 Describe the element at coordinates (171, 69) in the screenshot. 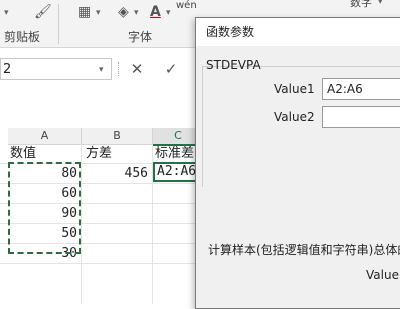

I see `confirm-icon: ✓` at that location.